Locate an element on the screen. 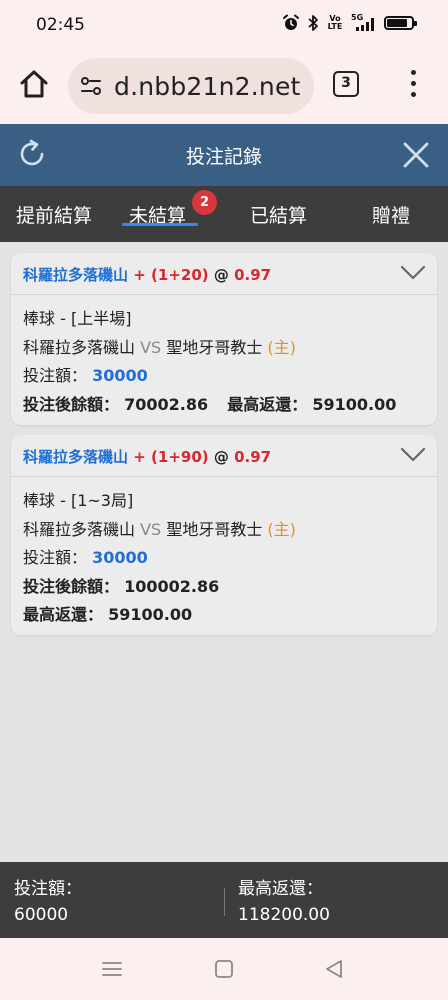 The height and width of the screenshot is (1000, 448). address-bar: d.nbb21n2.net is located at coordinates (191, 86).